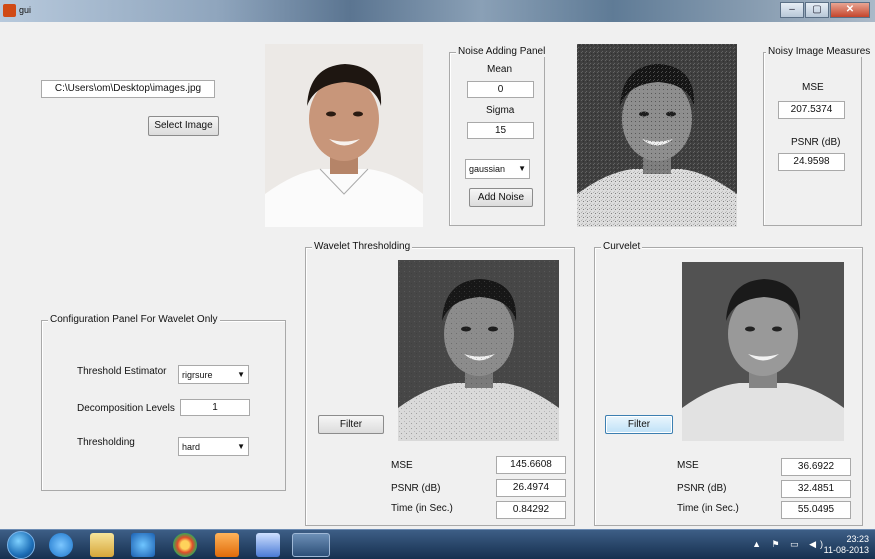 This screenshot has width=875, height=559. Describe the element at coordinates (9, 10) in the screenshot. I see `matlab-app-icon` at that location.